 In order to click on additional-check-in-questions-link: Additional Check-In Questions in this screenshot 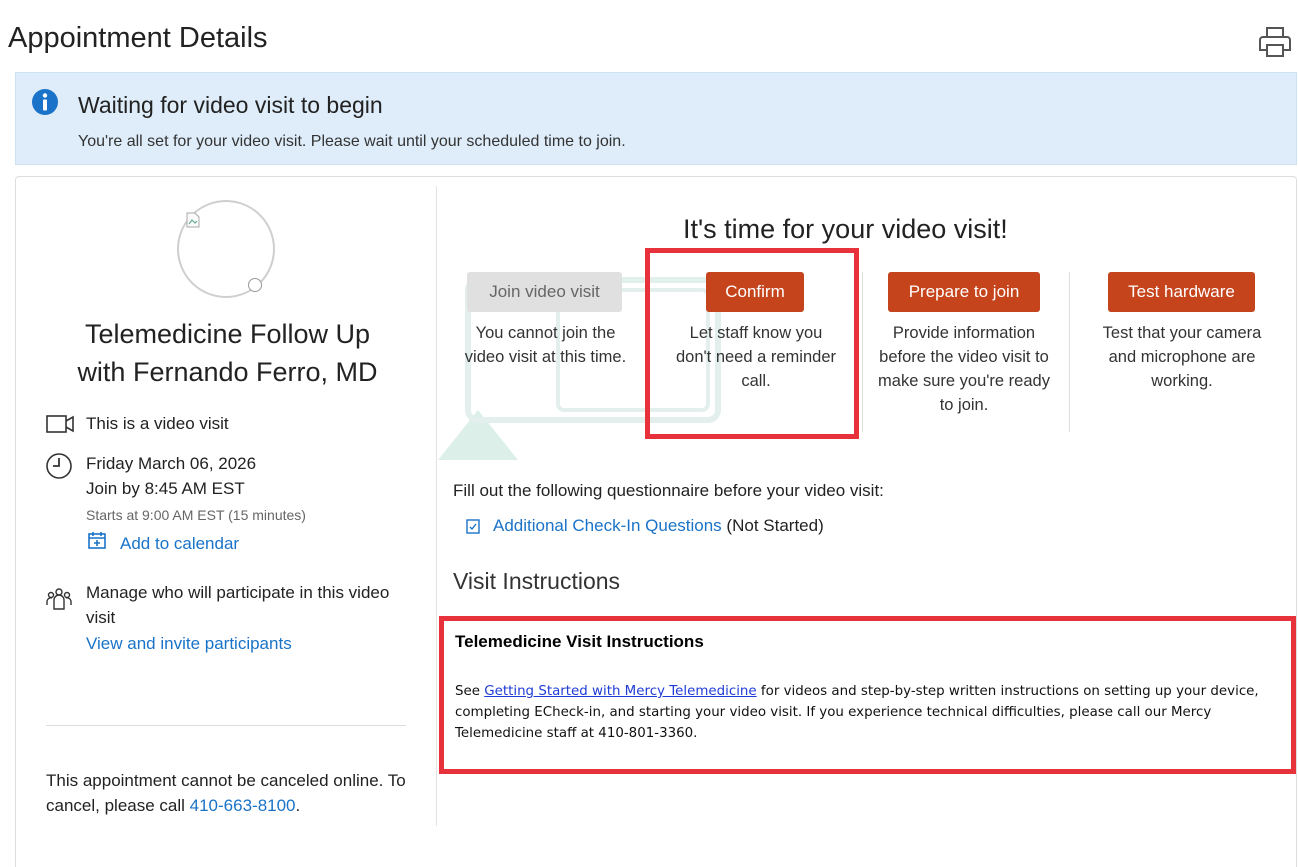, I will do `click(607, 525)`.